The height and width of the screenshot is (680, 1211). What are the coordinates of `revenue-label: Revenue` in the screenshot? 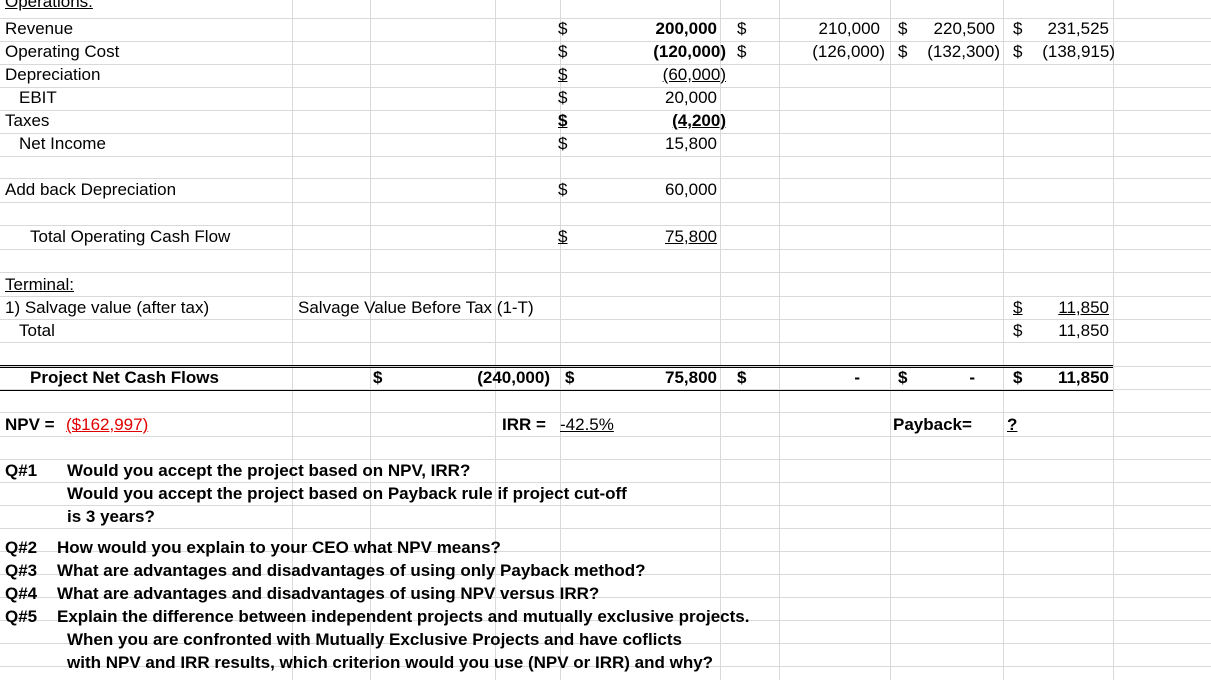 It's located at (39, 29).